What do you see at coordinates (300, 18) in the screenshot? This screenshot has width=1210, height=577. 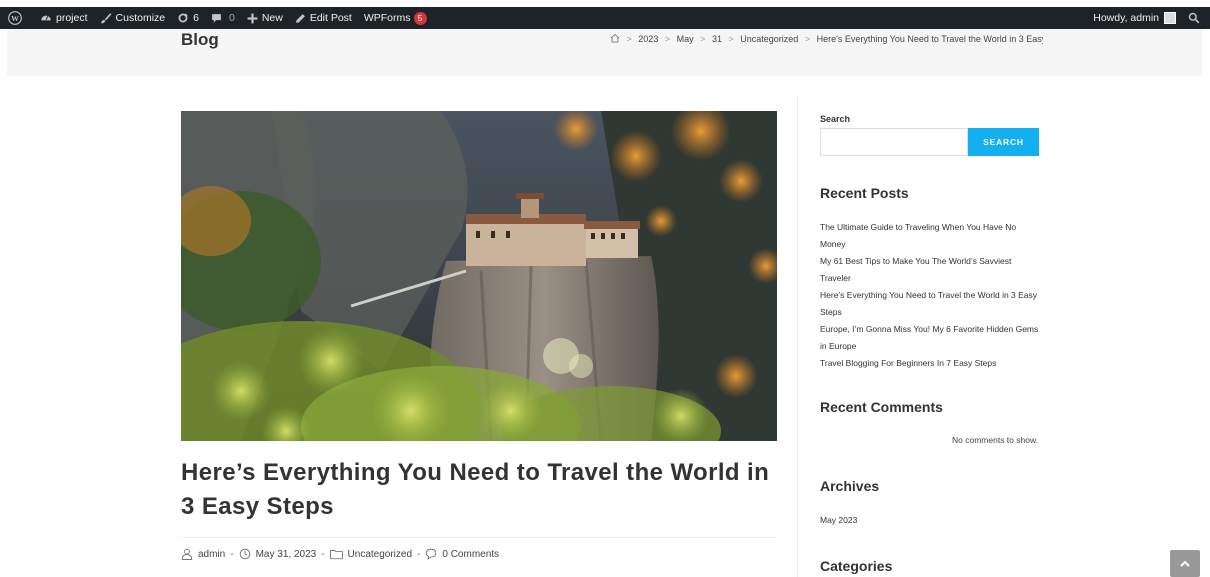 I see `pencil-icon` at bounding box center [300, 18].